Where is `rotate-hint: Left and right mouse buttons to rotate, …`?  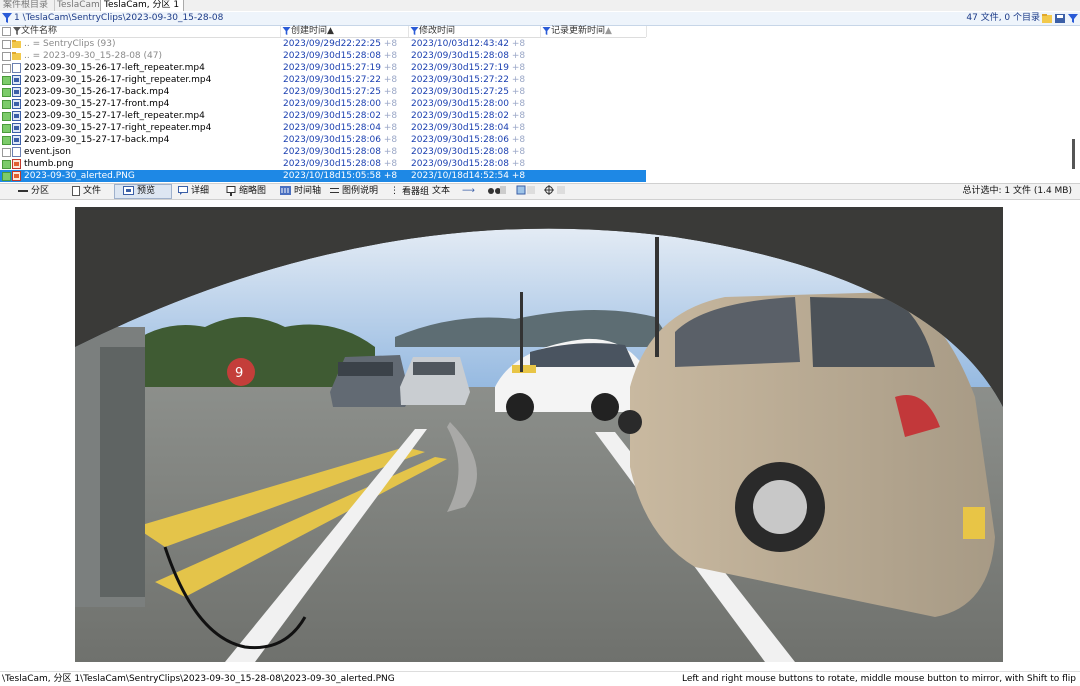
rotate-hint: Left and right mouse buttons to rotate, … is located at coordinates (878, 679).